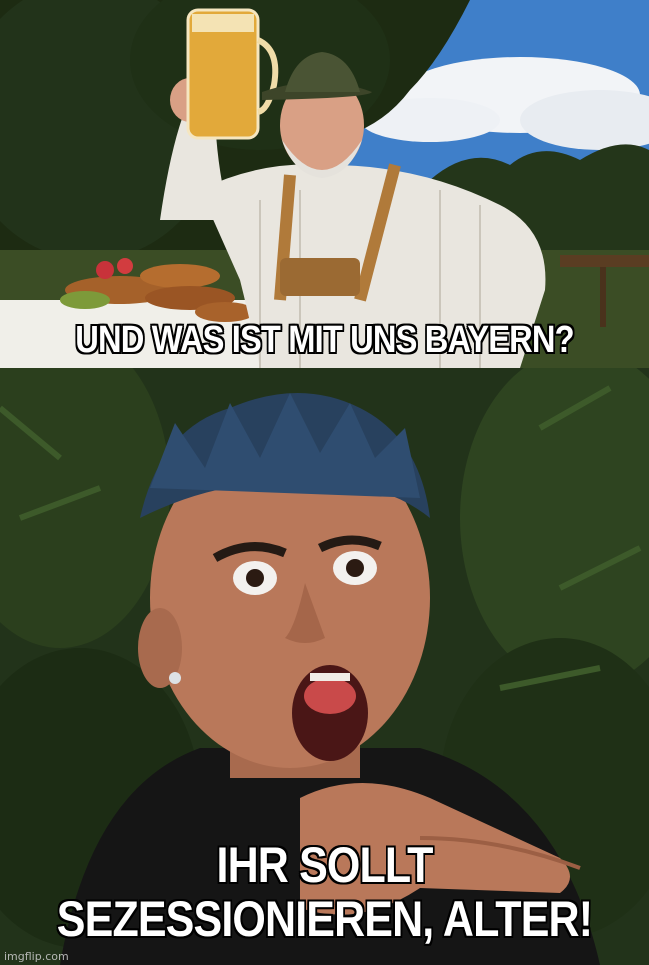  I want to click on bottom-caption: IHR SOLLT SEZESSIONIEREN, ALTER!, so click(324, 892).